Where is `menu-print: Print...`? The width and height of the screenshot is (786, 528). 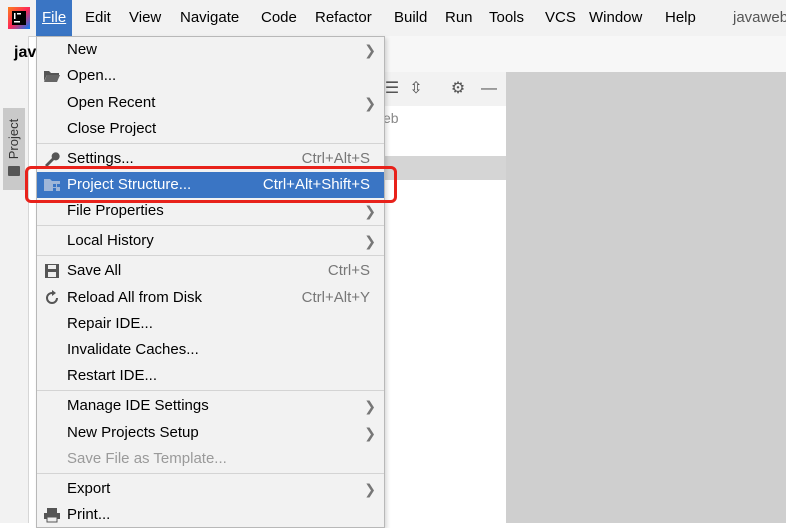 menu-print: Print... is located at coordinates (210, 515).